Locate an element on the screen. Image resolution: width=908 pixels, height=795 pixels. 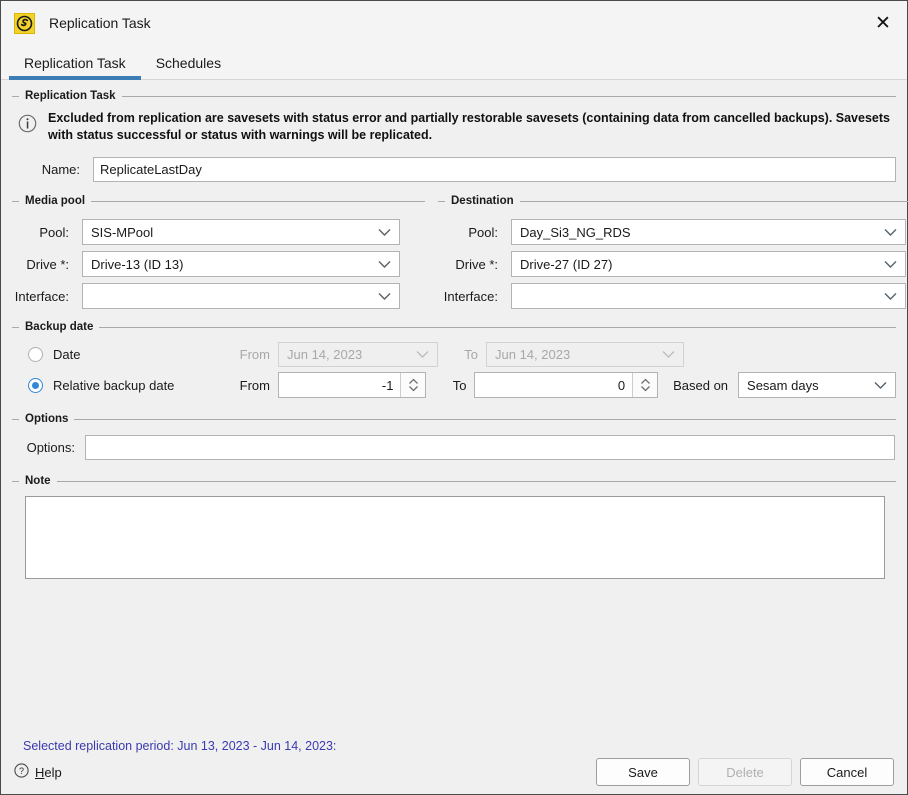
destination-interface-row: Interface: is located at coordinates (673, 296).